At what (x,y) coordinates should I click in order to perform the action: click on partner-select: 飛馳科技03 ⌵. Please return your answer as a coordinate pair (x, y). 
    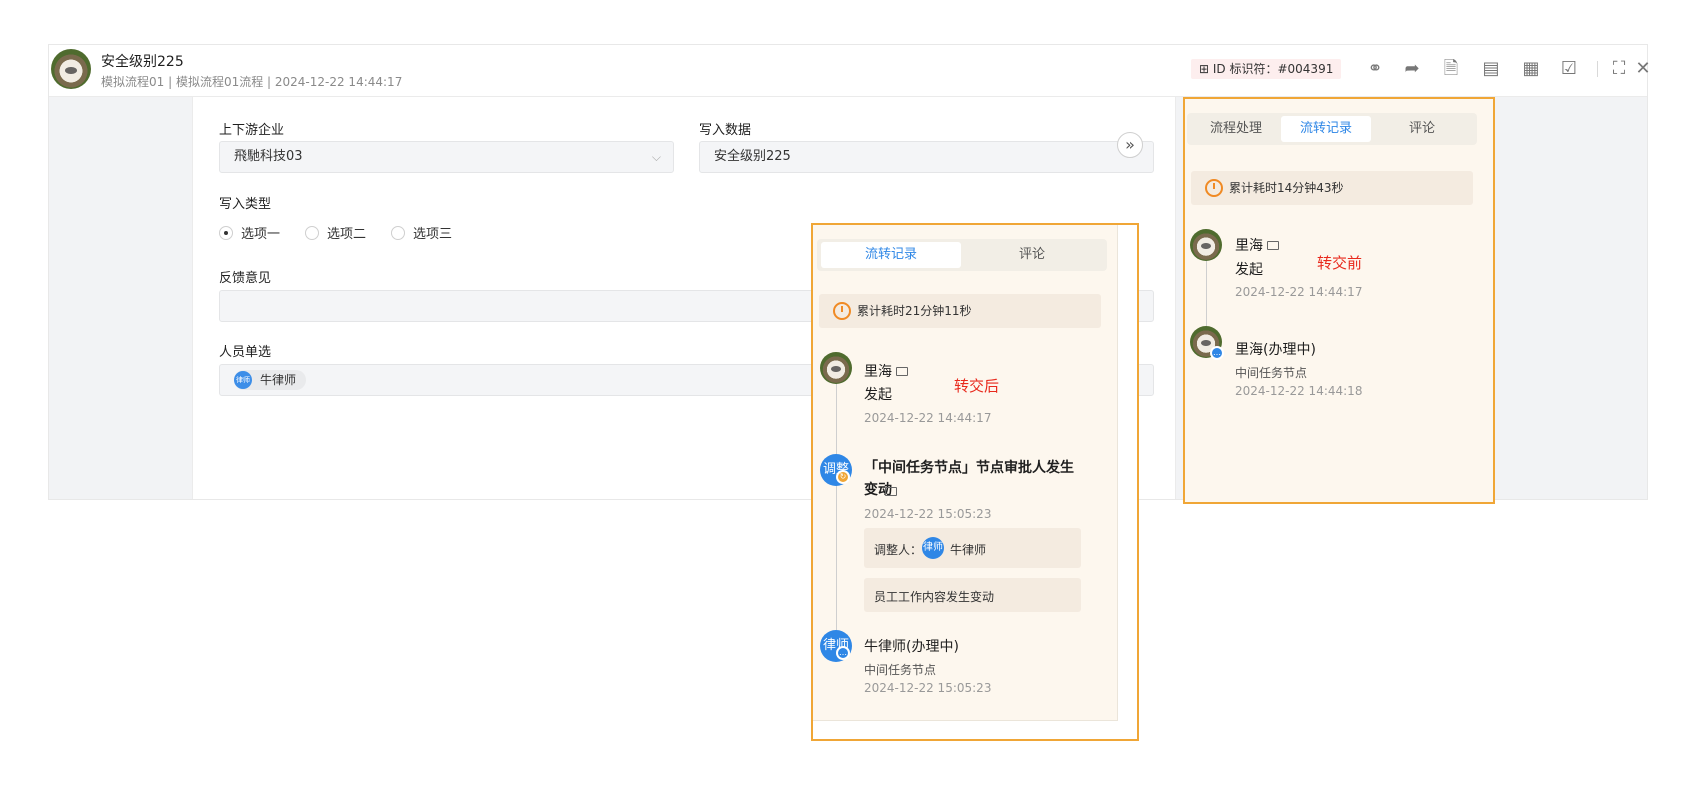
    Looking at the image, I should click on (446, 157).